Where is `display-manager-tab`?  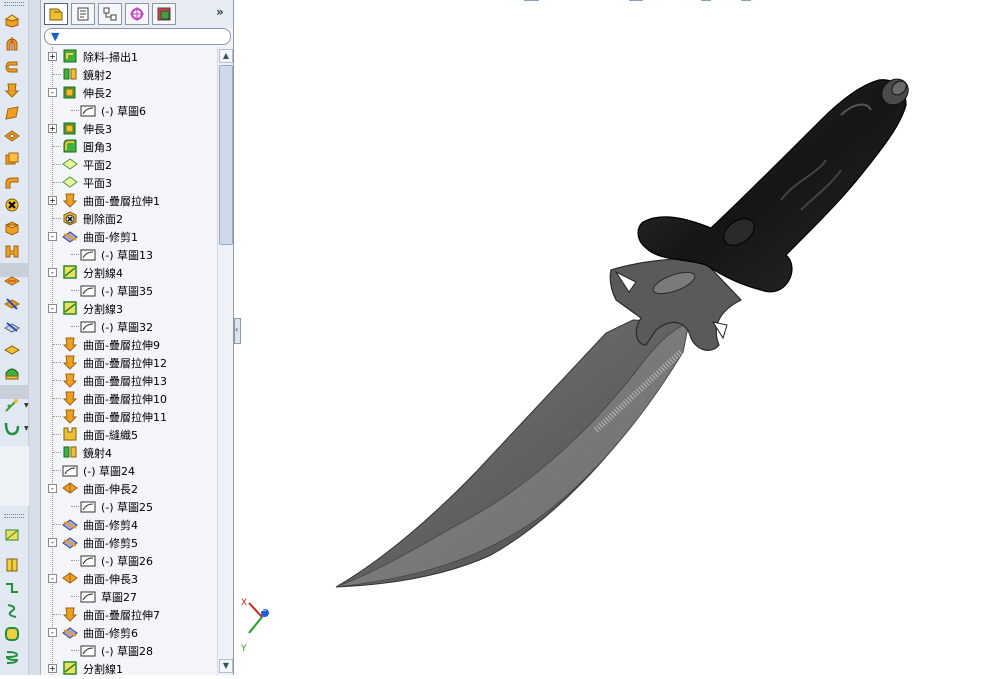 display-manager-tab is located at coordinates (164, 14).